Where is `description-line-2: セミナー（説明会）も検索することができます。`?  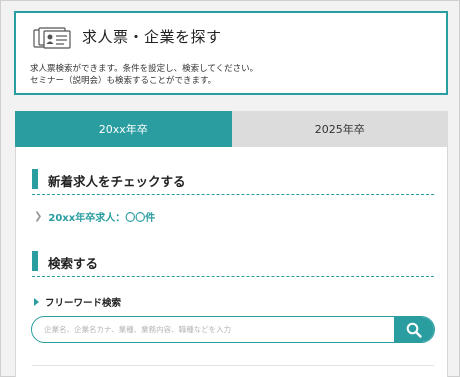 description-line-2: セミナー（説明会）も検索することができます。 is located at coordinates (123, 81).